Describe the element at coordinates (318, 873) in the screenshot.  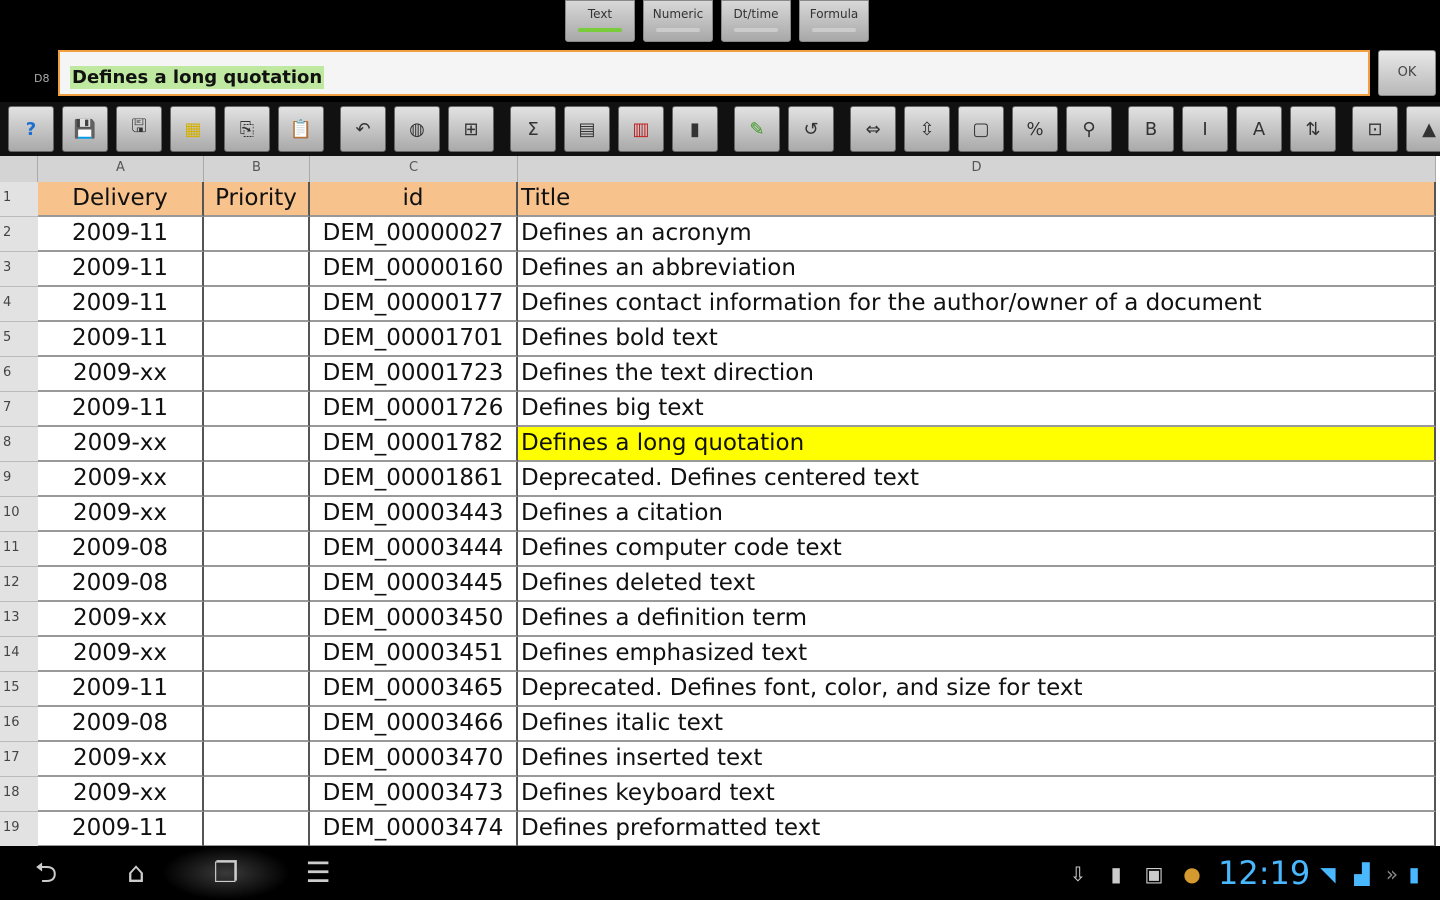
I see `menu-icon: ☰` at that location.